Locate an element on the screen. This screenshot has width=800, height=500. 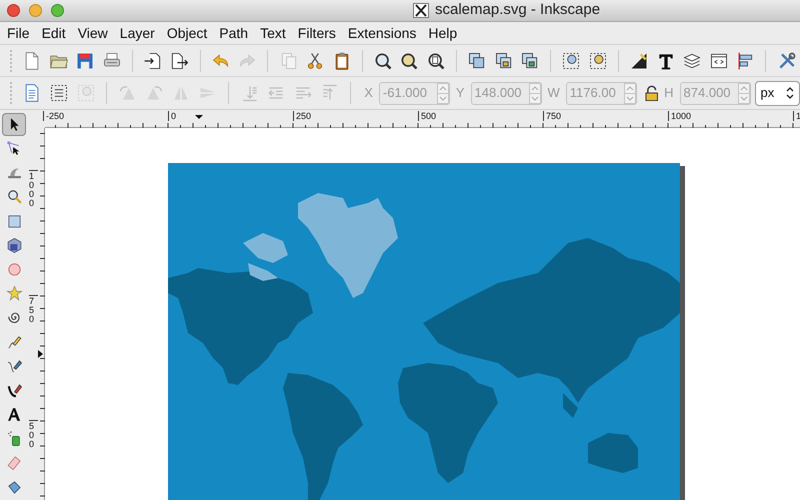
import-icon is located at coordinates (152, 60).